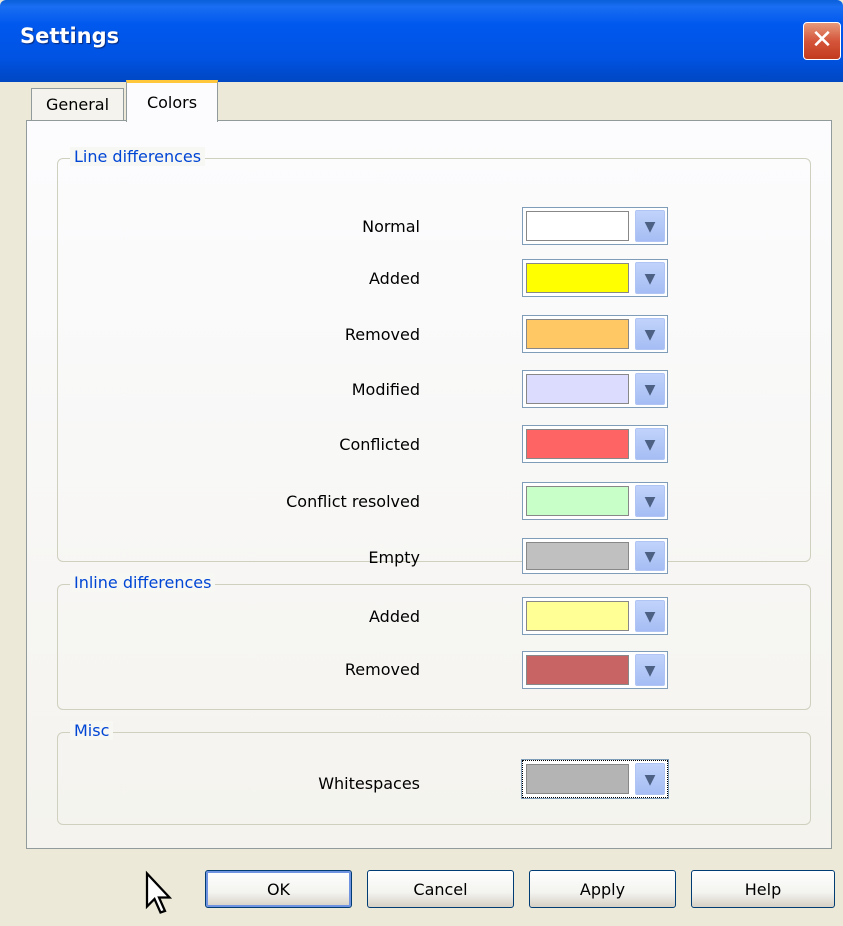  What do you see at coordinates (278, 889) in the screenshot?
I see `ok-button: OK` at bounding box center [278, 889].